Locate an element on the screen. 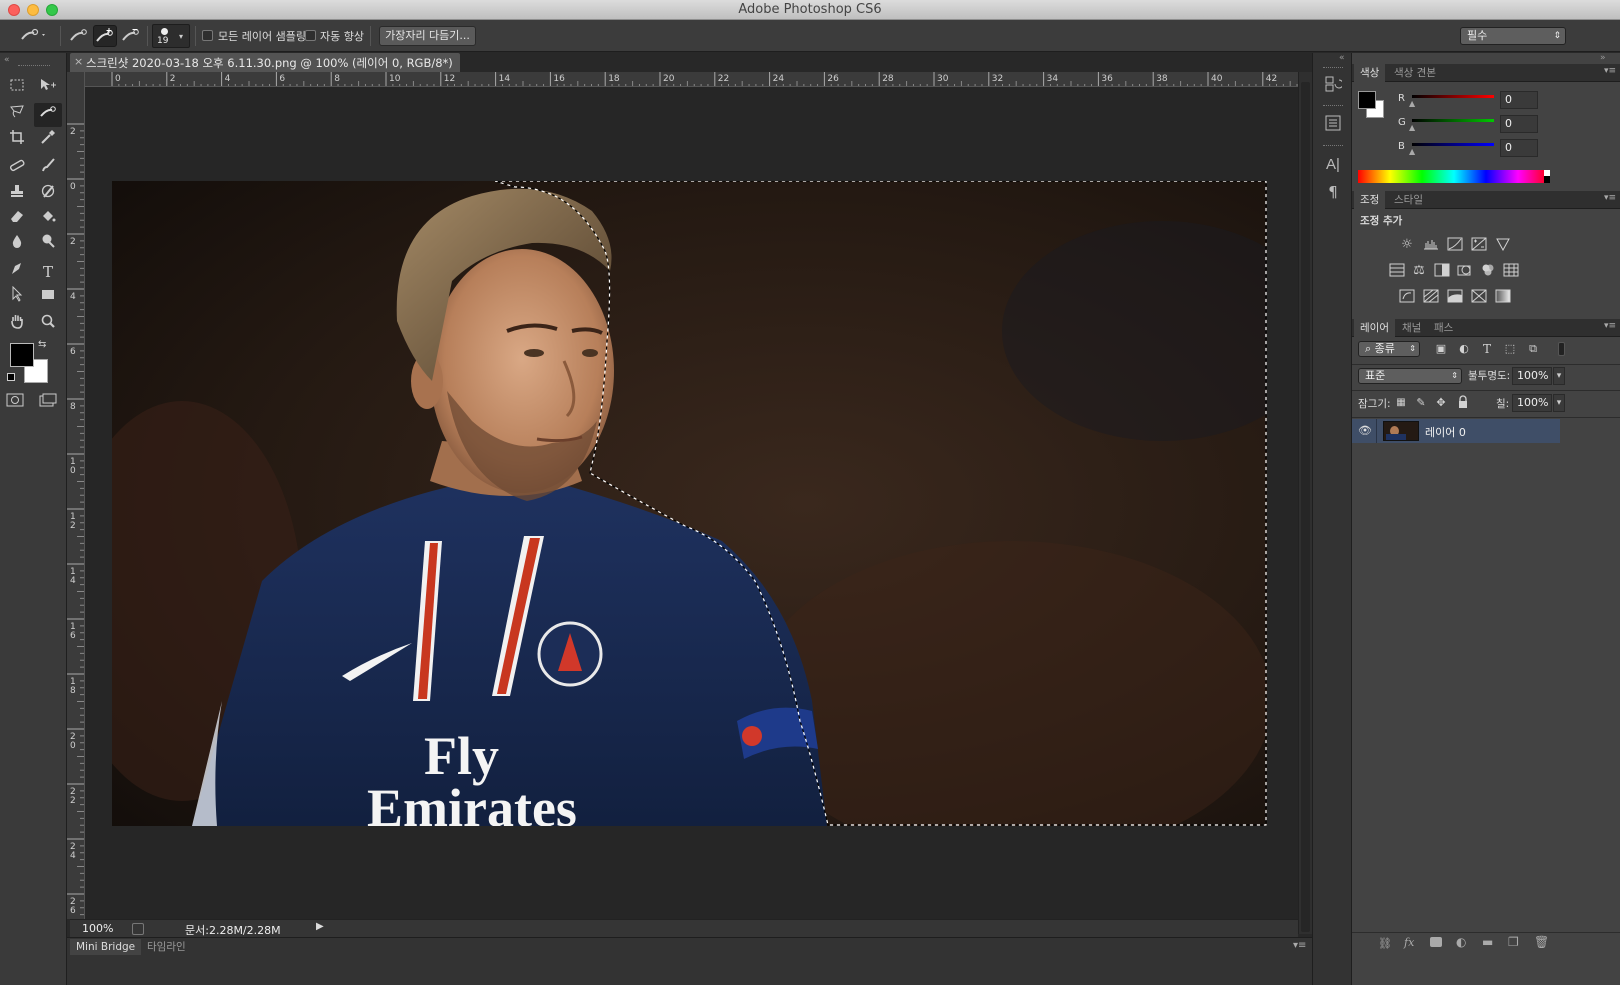 The width and height of the screenshot is (1620, 985). crop-tool is located at coordinates (17, 141).